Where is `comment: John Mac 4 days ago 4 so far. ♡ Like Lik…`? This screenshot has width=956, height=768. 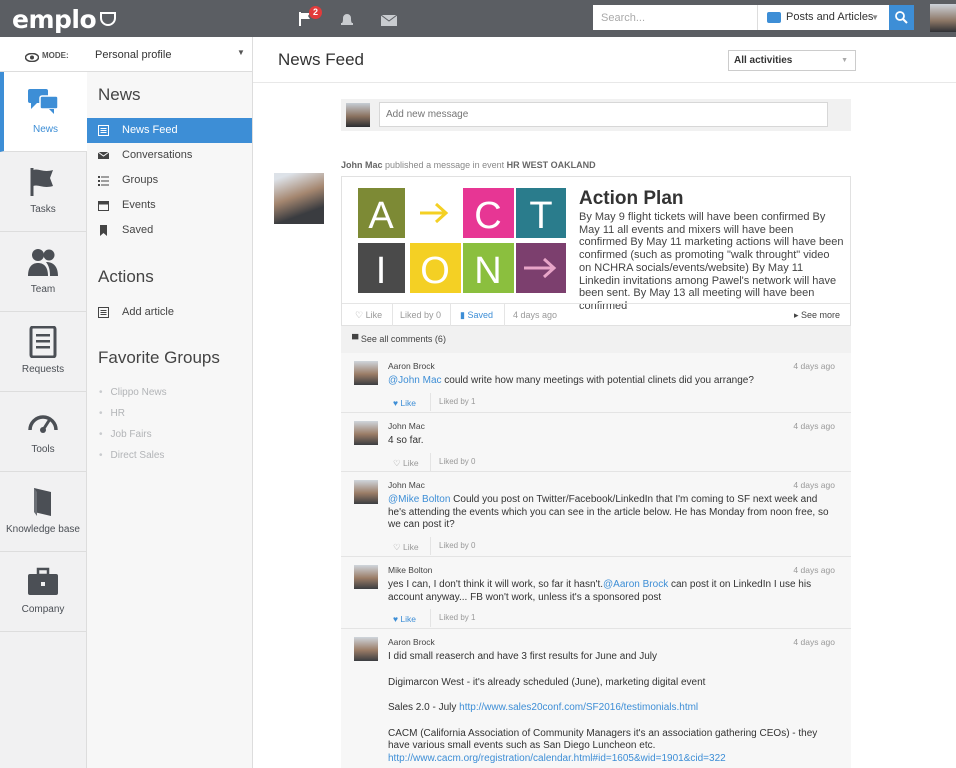
comment: John Mac 4 days ago 4 so far. ♡ Like Lik… is located at coordinates (596, 442).